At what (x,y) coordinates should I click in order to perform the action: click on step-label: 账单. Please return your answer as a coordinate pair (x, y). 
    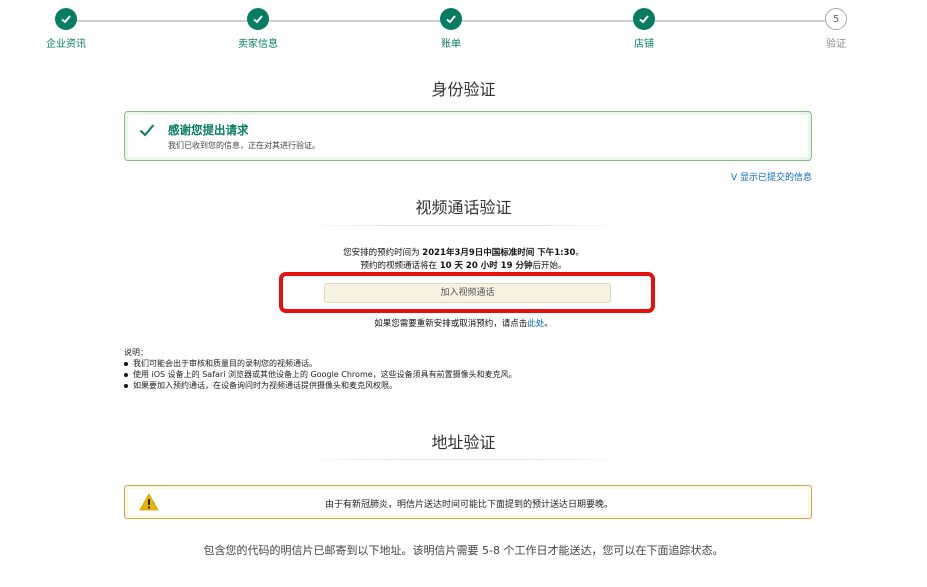
    Looking at the image, I should click on (451, 44).